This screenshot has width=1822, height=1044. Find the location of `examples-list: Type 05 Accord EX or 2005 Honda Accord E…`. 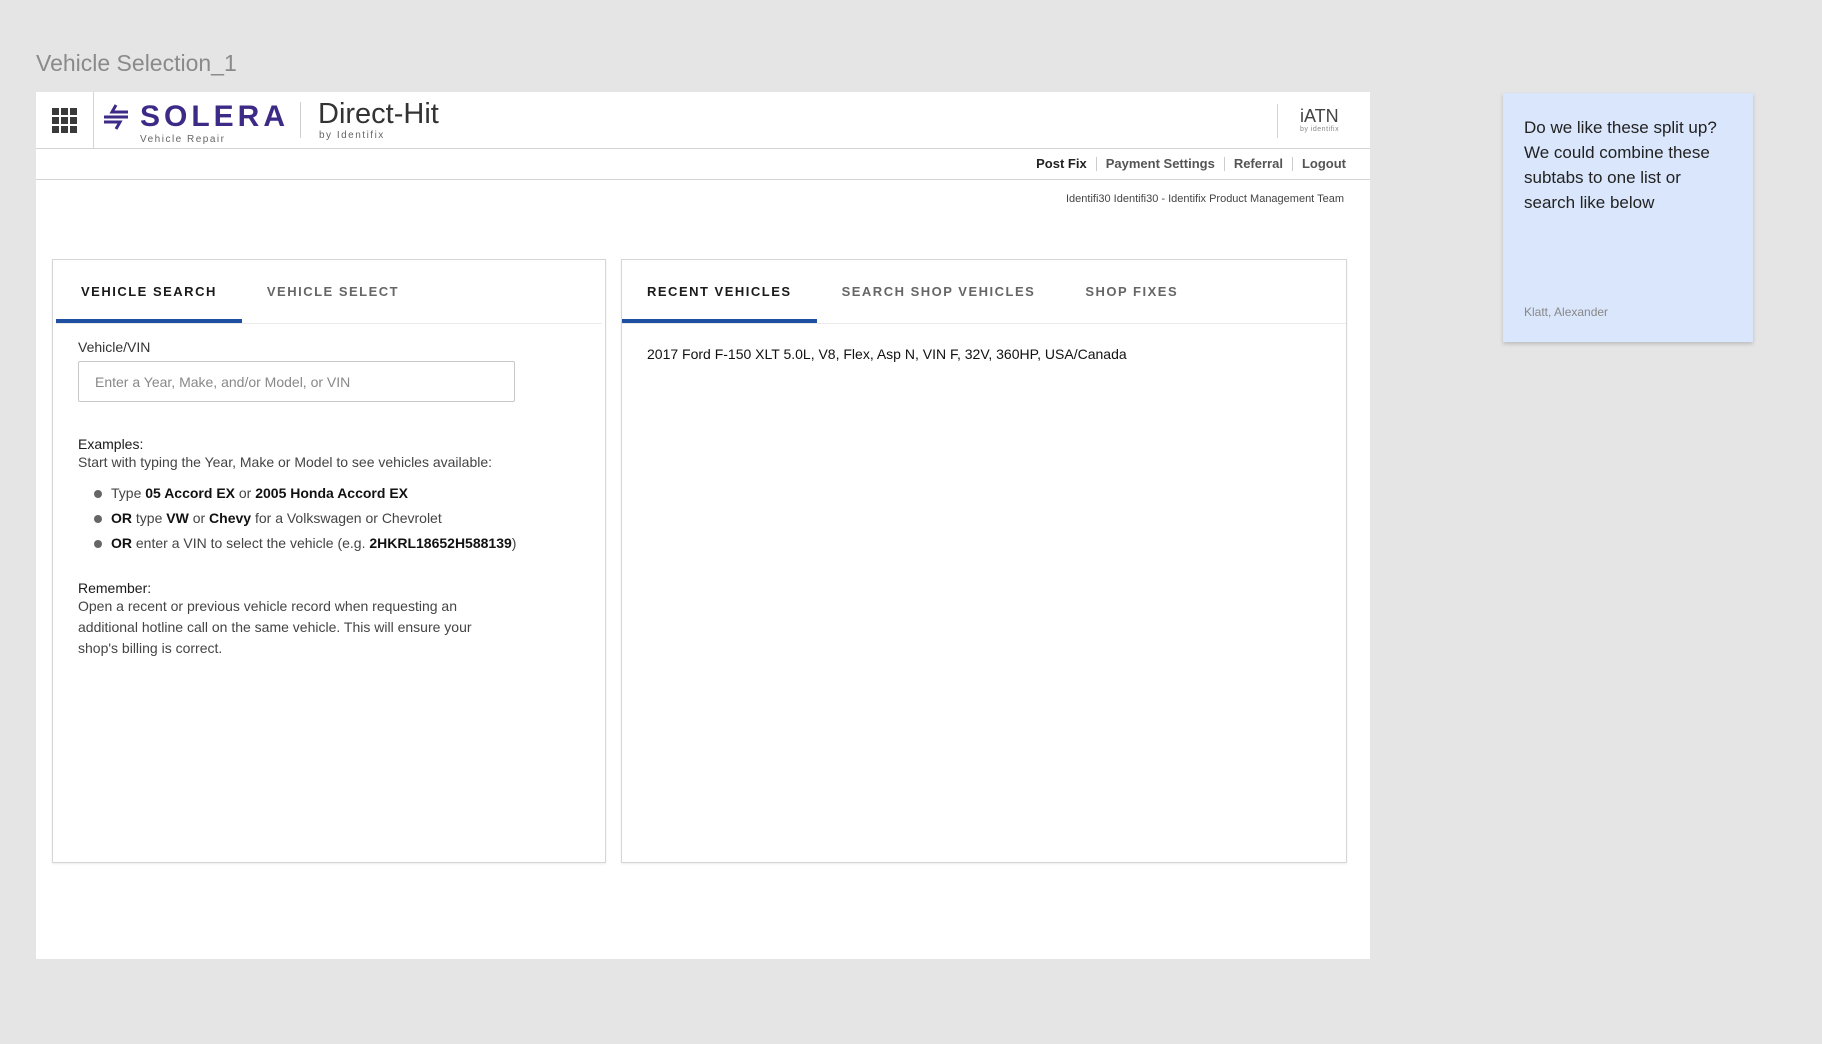

examples-list: Type 05 Accord EX or 2005 Honda Accord E… is located at coordinates (329, 518).